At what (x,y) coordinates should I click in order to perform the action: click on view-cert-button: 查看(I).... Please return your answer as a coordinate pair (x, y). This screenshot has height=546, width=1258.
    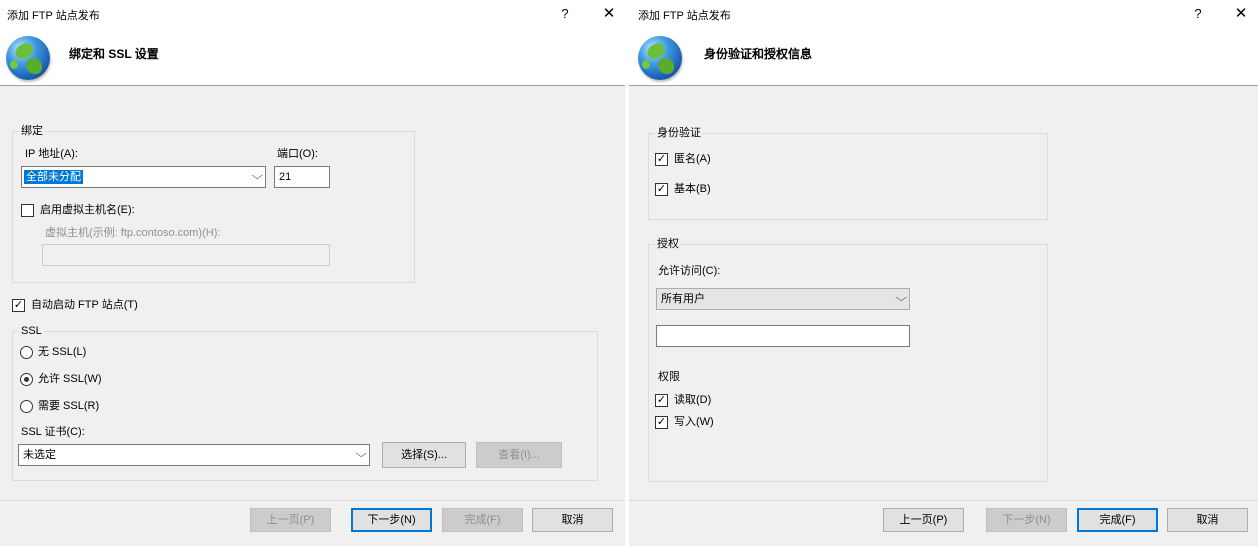
    Looking at the image, I should click on (519, 455).